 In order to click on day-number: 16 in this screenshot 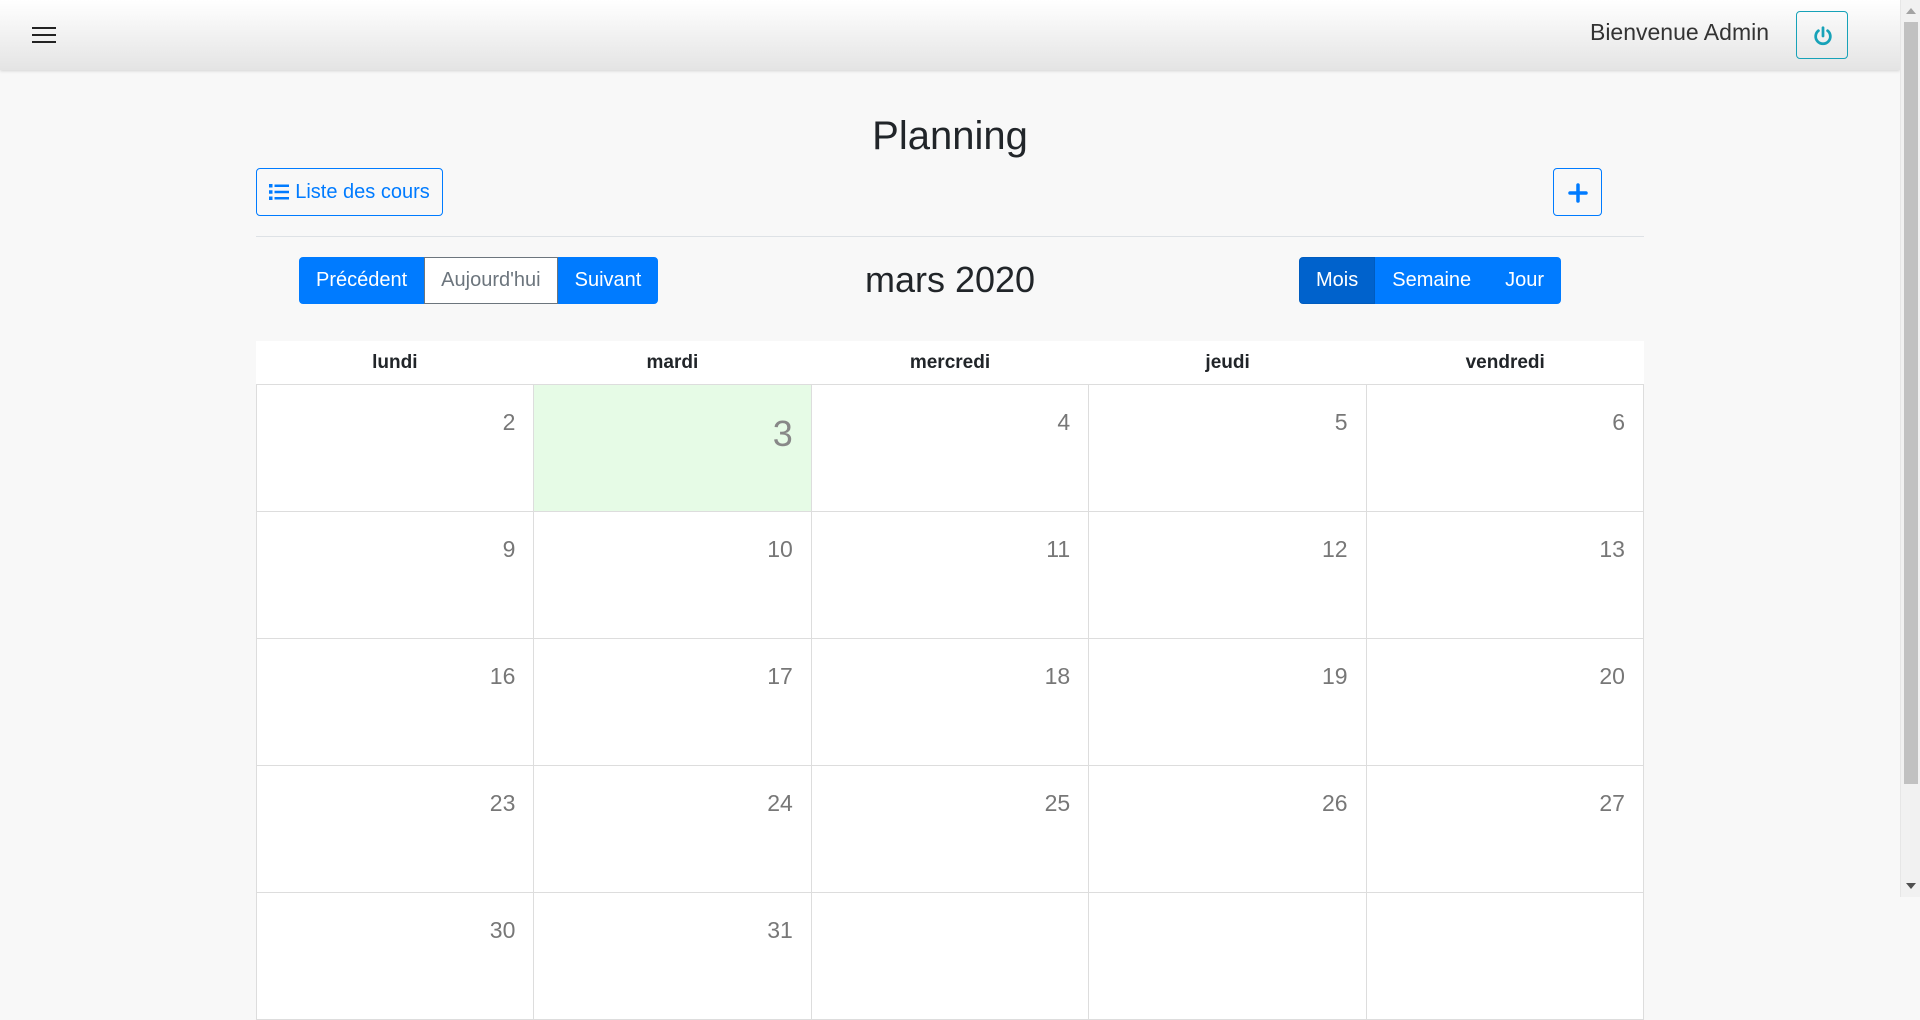, I will do `click(502, 676)`.